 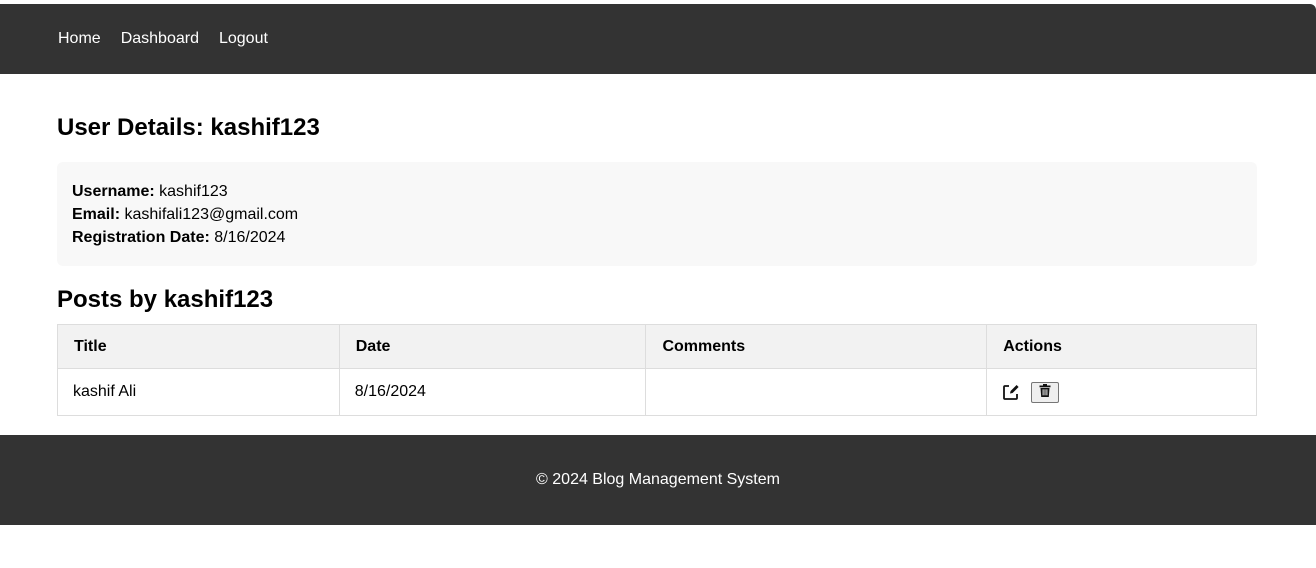 I want to click on posts-section-title: Posts by kashif123, so click(x=165, y=299).